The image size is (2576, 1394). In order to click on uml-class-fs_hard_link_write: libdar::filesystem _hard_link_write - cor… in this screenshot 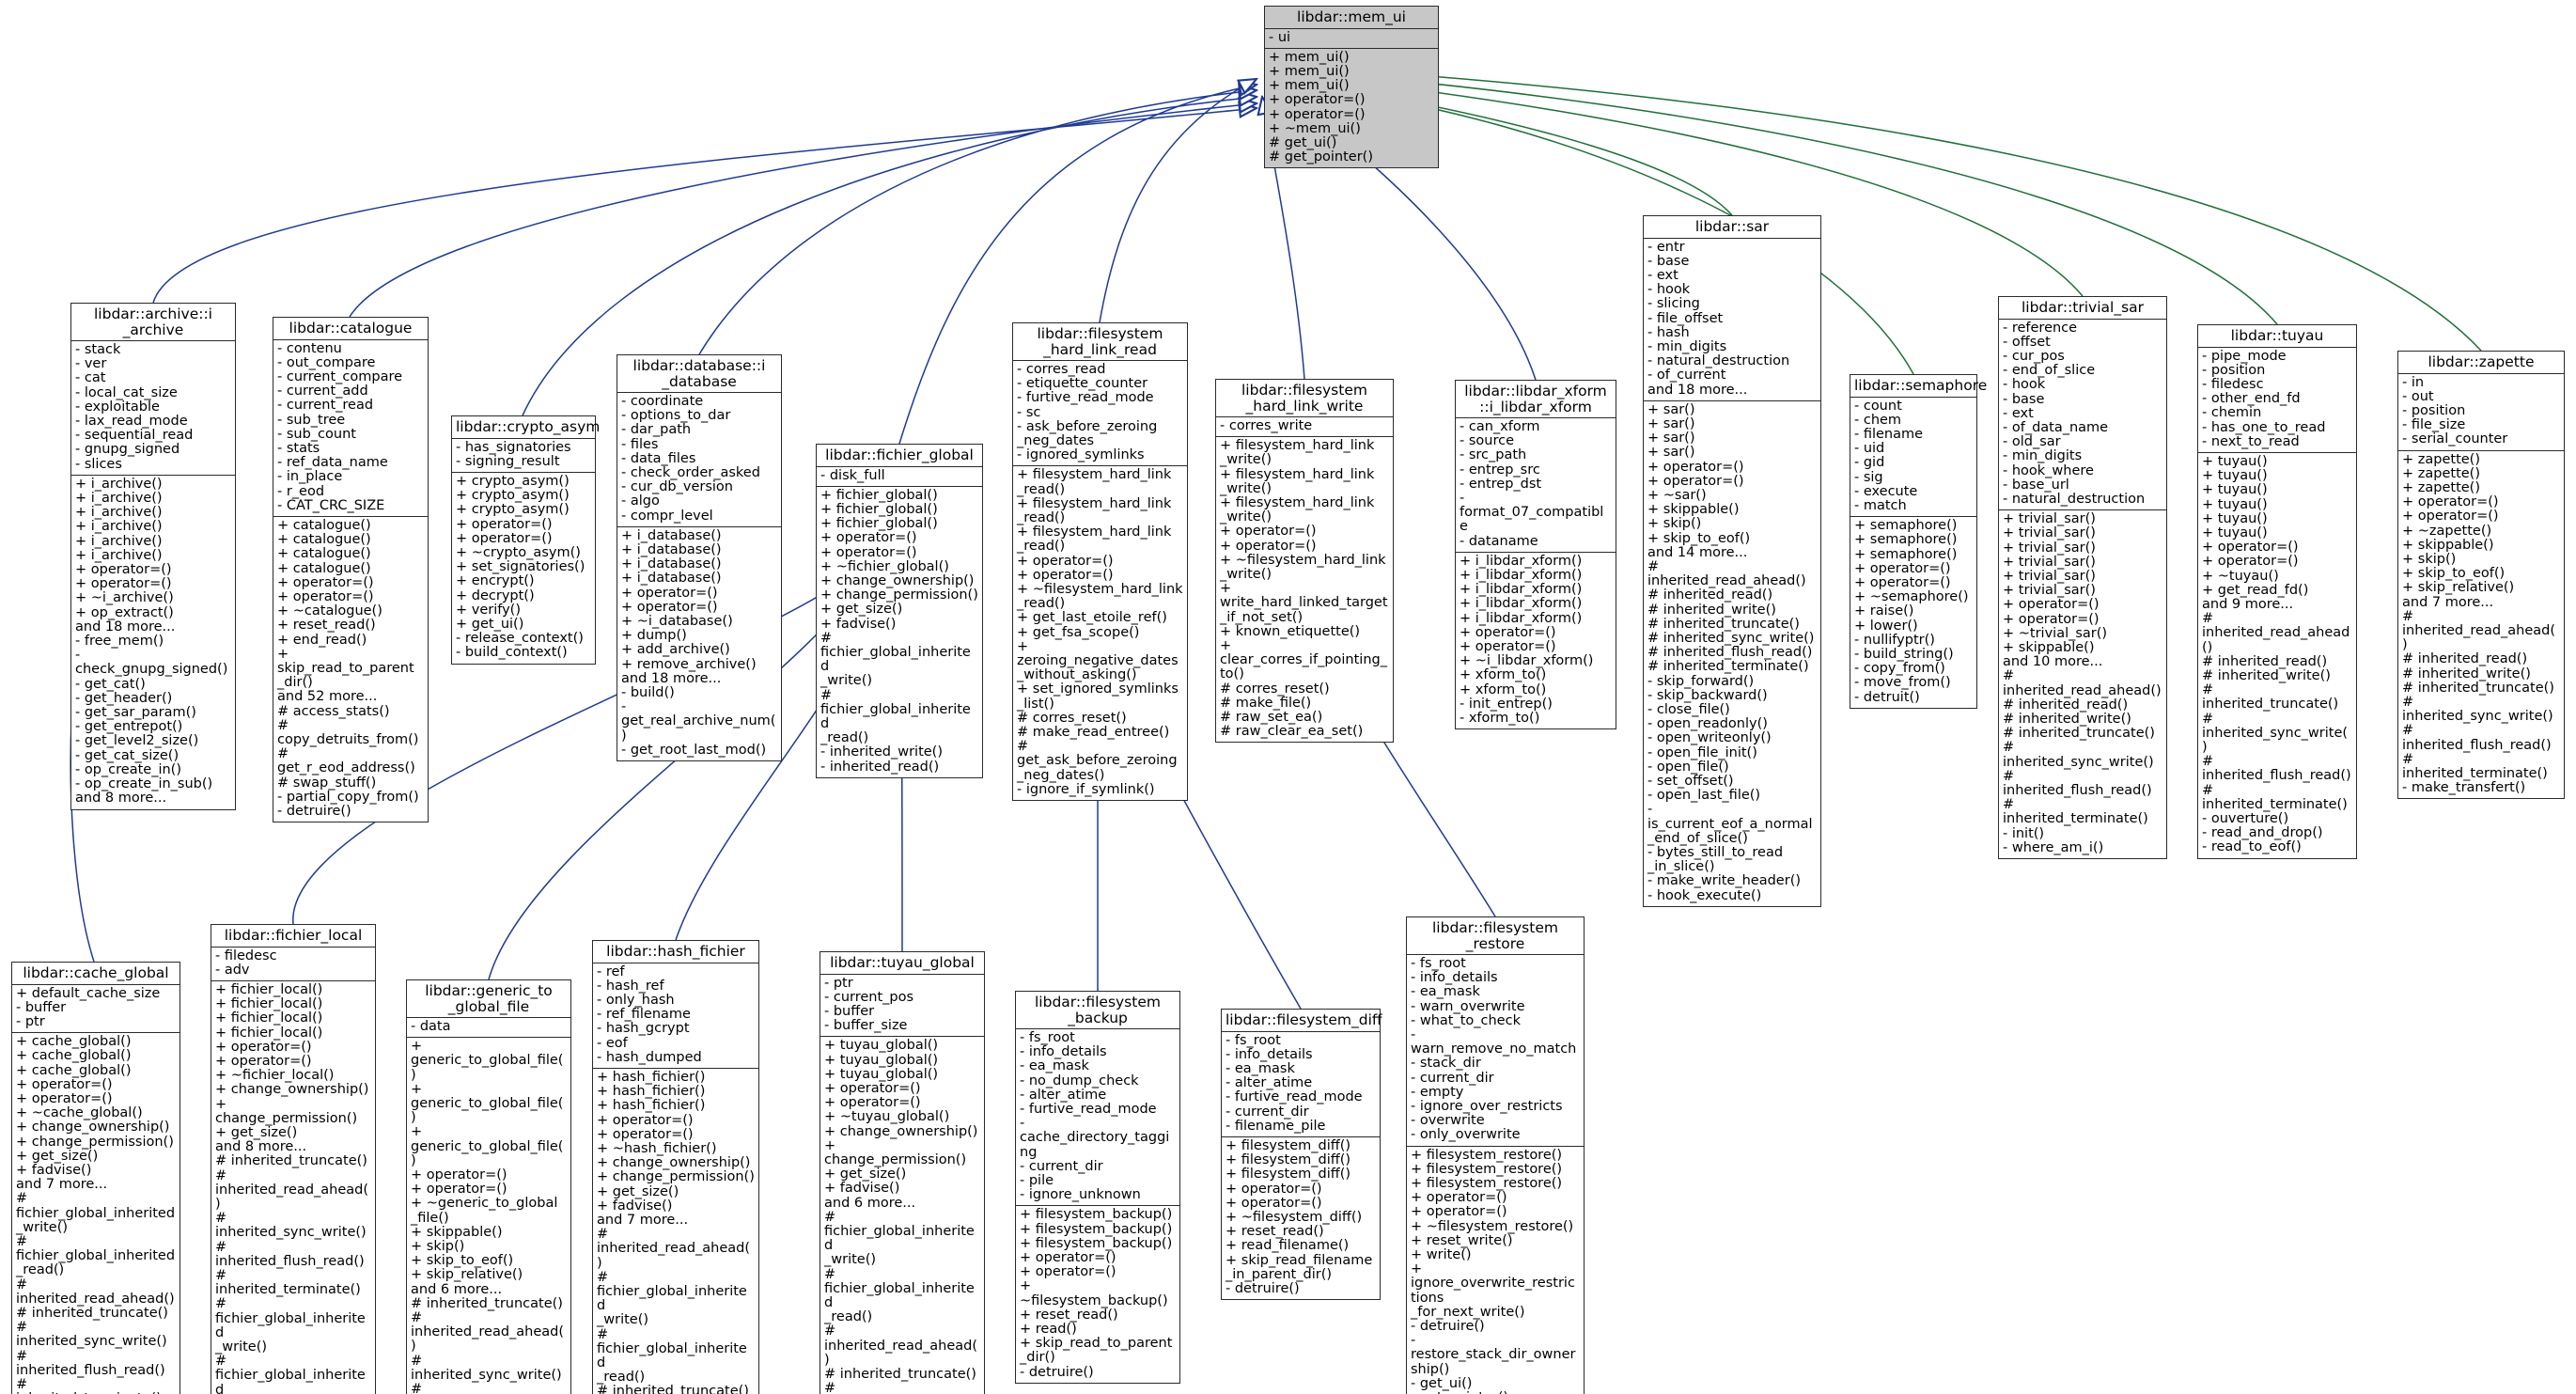, I will do `click(1304, 561)`.